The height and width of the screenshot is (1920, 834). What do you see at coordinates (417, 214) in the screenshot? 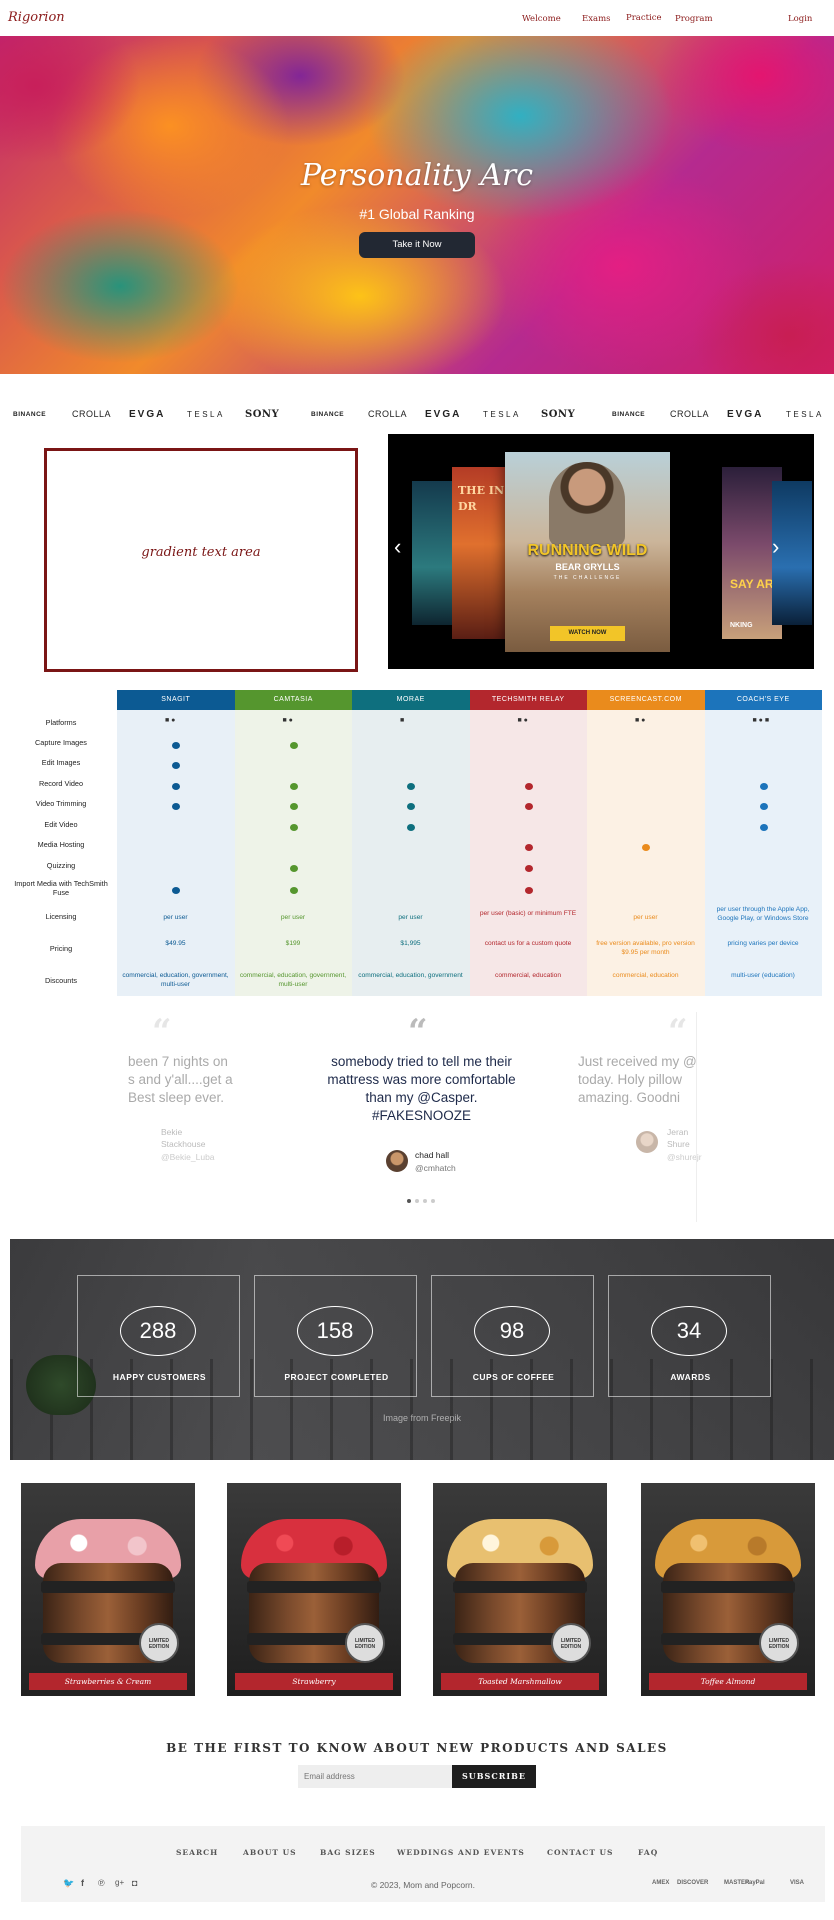
I see `hero-subtitle: #1 Global Ranking` at bounding box center [417, 214].